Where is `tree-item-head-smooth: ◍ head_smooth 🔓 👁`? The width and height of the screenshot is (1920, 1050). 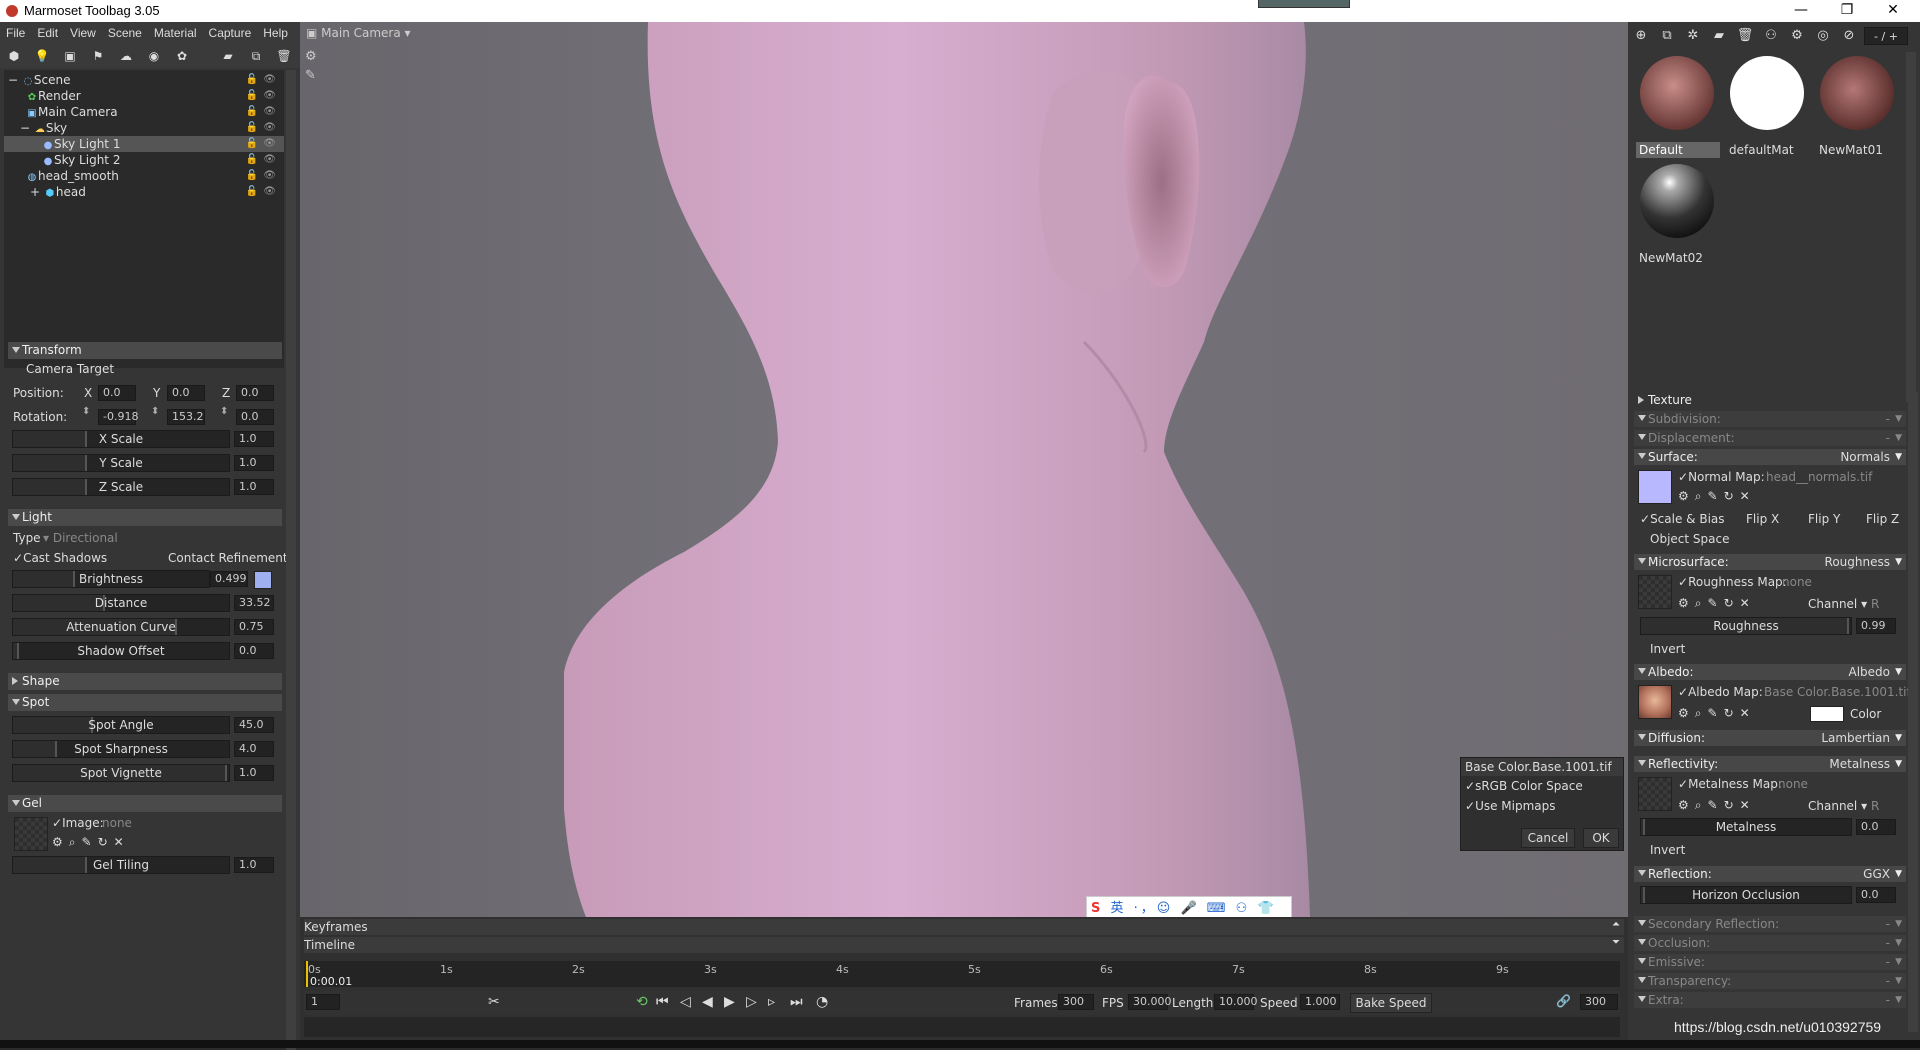 tree-item-head-smooth: ◍ head_smooth 🔓 👁 is located at coordinates (144, 176).